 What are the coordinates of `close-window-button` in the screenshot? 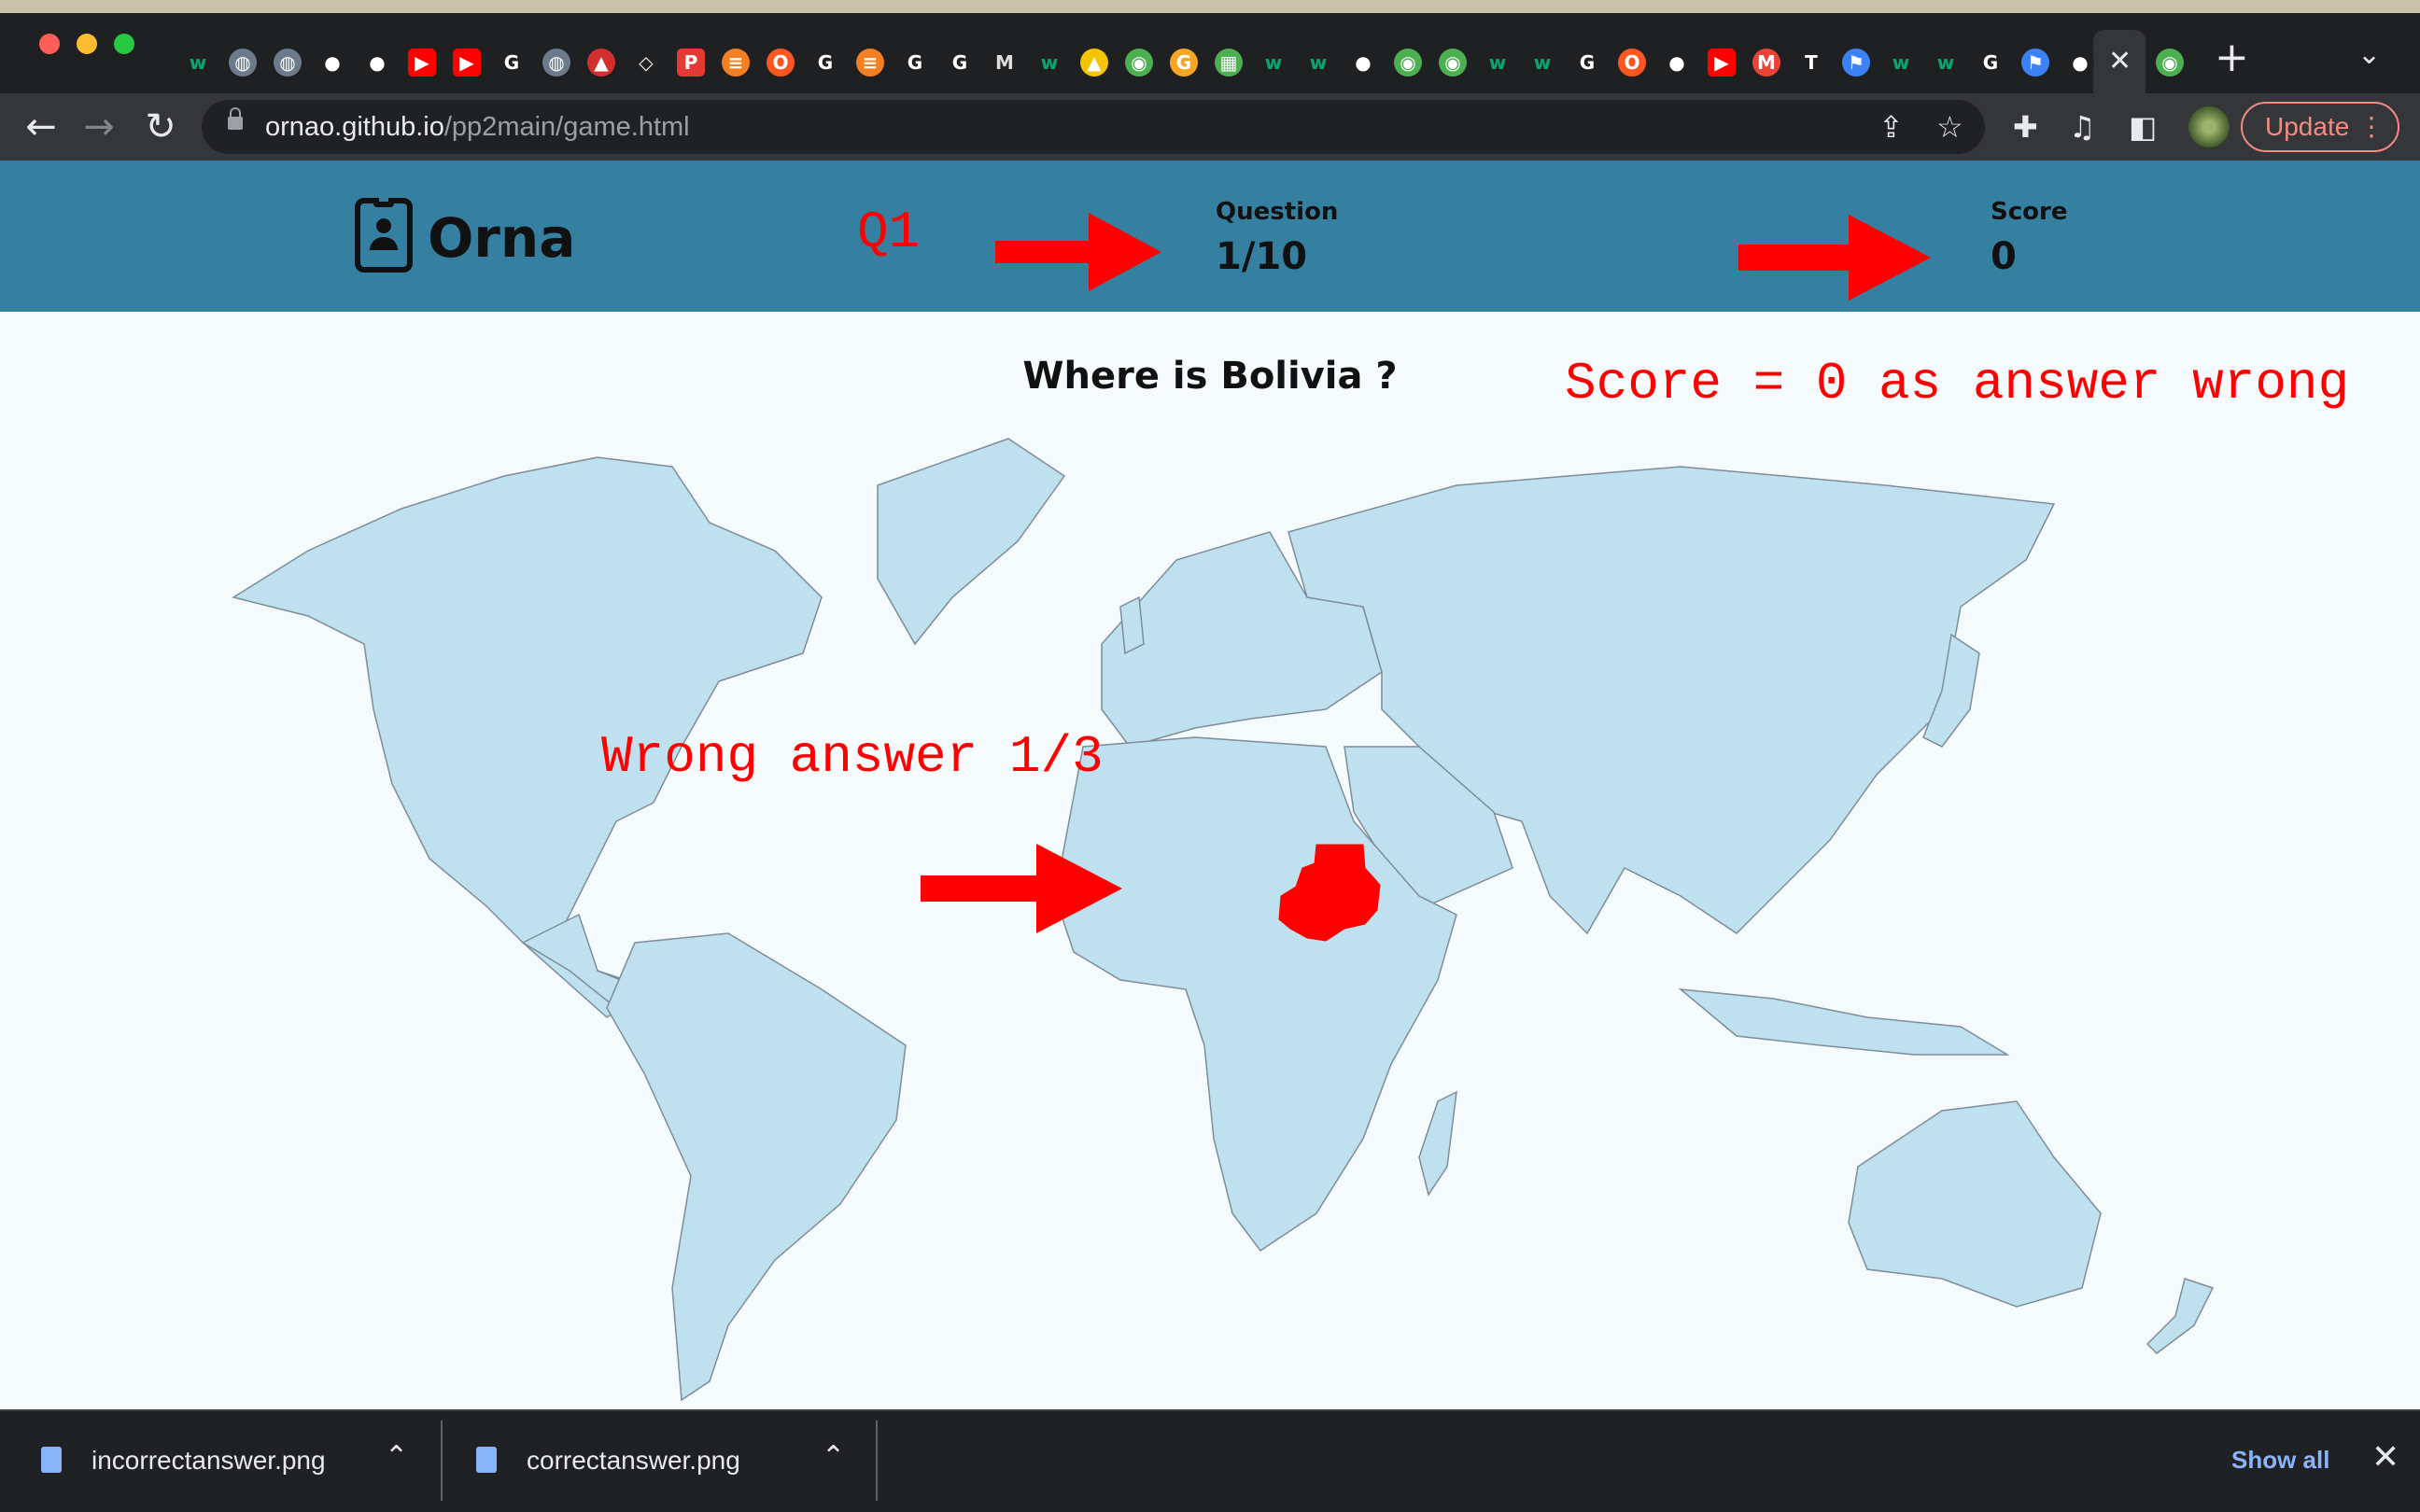 It's located at (50, 44).